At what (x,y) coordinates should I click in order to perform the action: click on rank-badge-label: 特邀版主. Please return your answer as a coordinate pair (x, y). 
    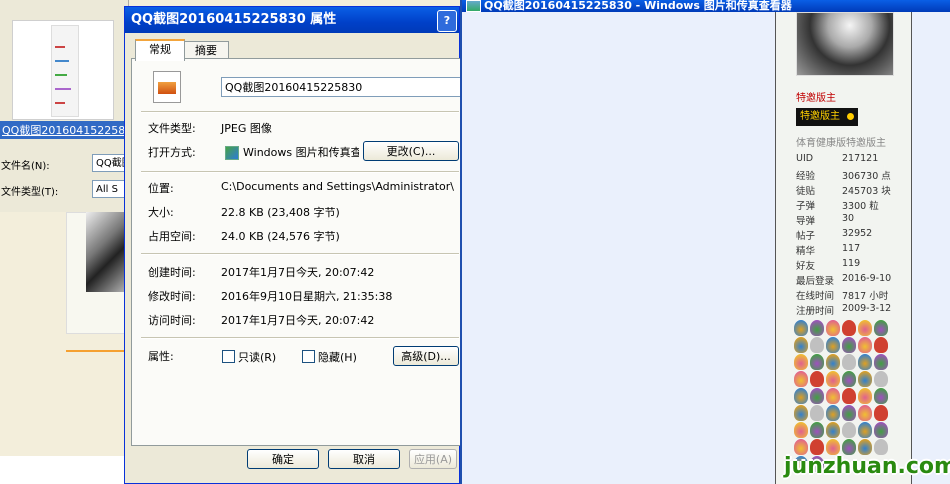
    Looking at the image, I should click on (820, 116).